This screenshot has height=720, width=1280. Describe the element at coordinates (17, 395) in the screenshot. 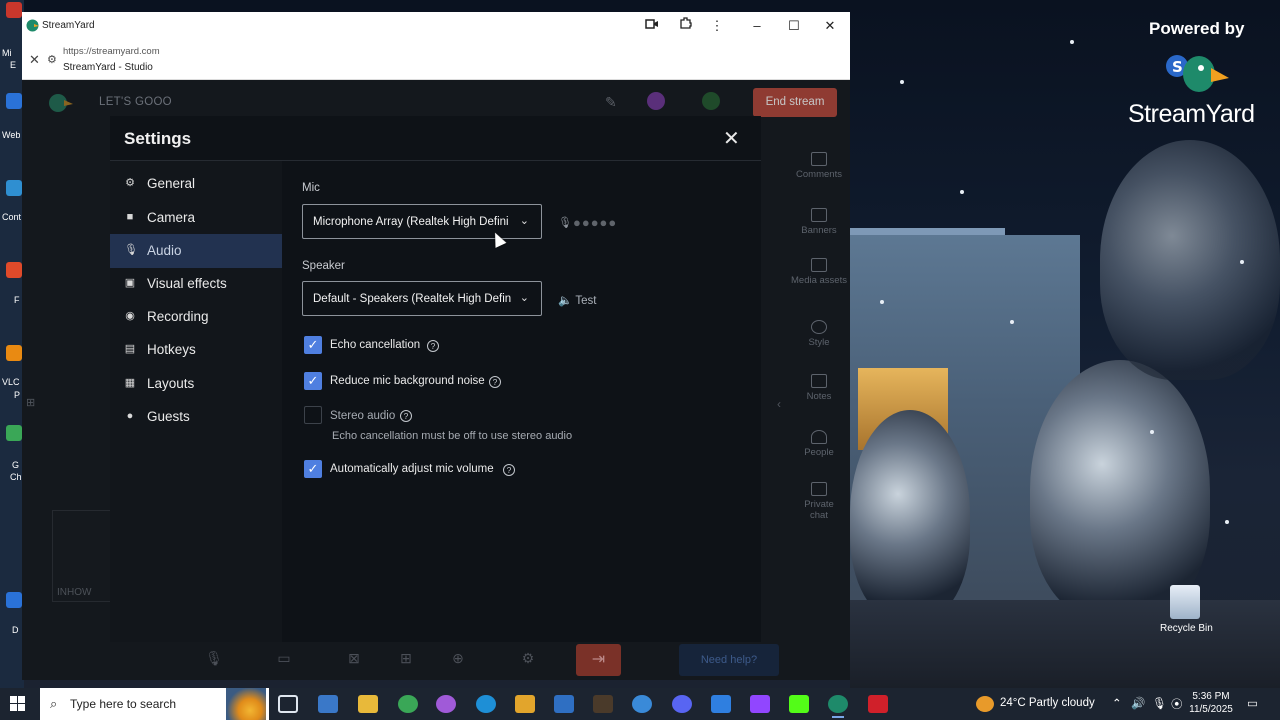

I see `desktop-icon-label: P` at that location.